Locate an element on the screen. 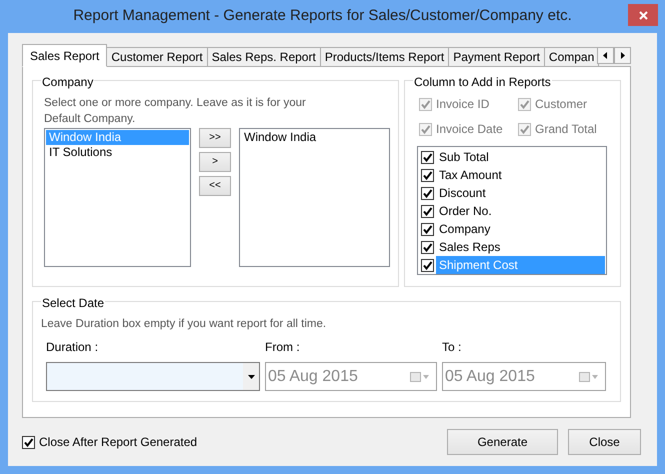  hint-text: Select one or more company. Leave as it is for your Default Company. is located at coordinates (175, 111).